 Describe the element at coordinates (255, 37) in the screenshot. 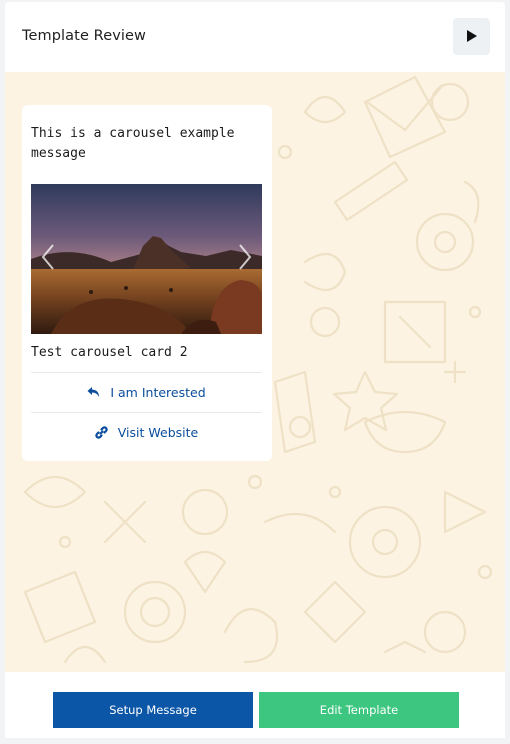

I see `panel-header: Template Review` at that location.